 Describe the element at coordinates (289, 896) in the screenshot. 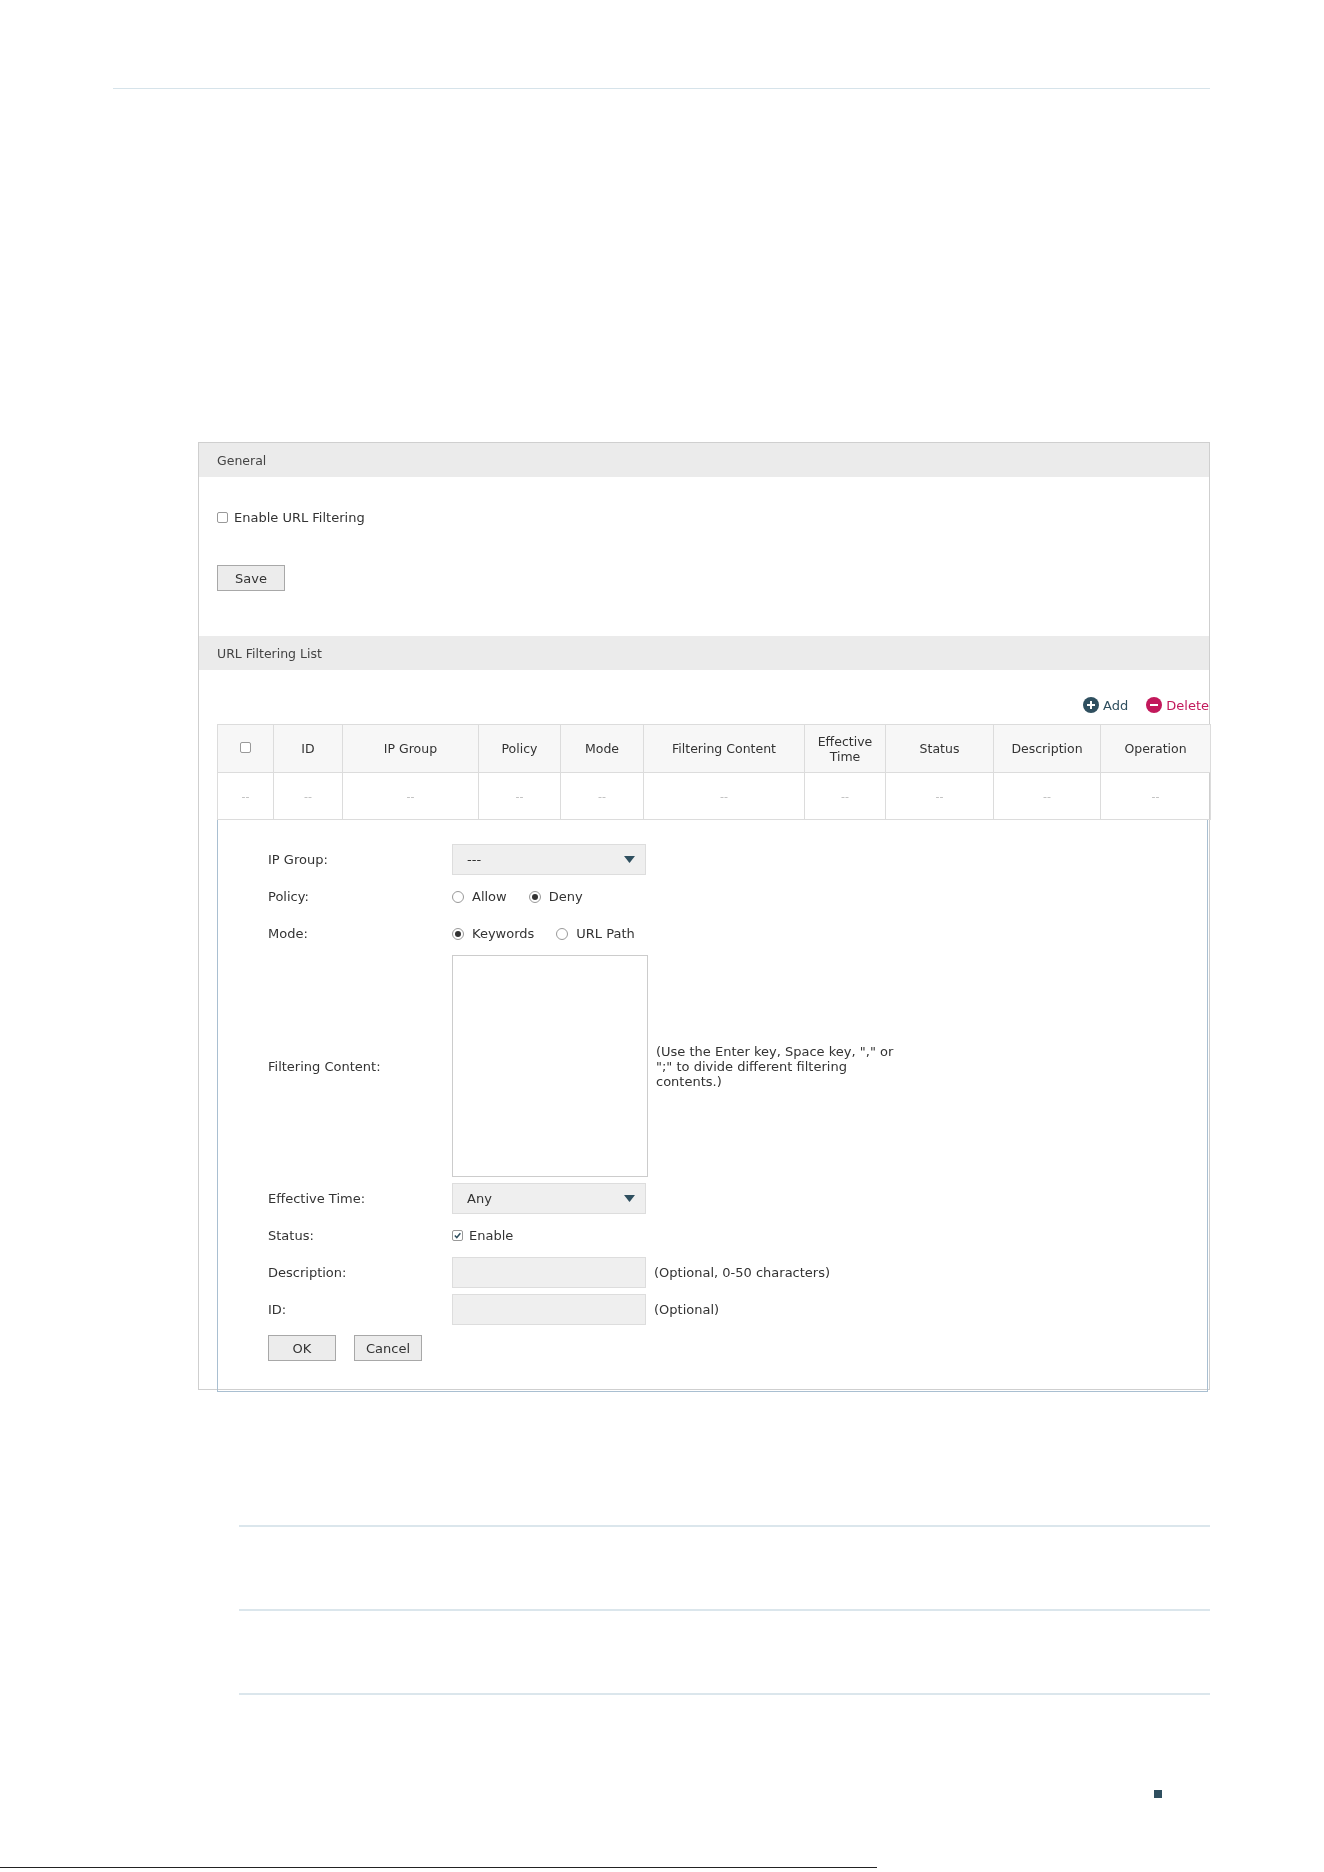

I see `field-label: Policy:` at that location.